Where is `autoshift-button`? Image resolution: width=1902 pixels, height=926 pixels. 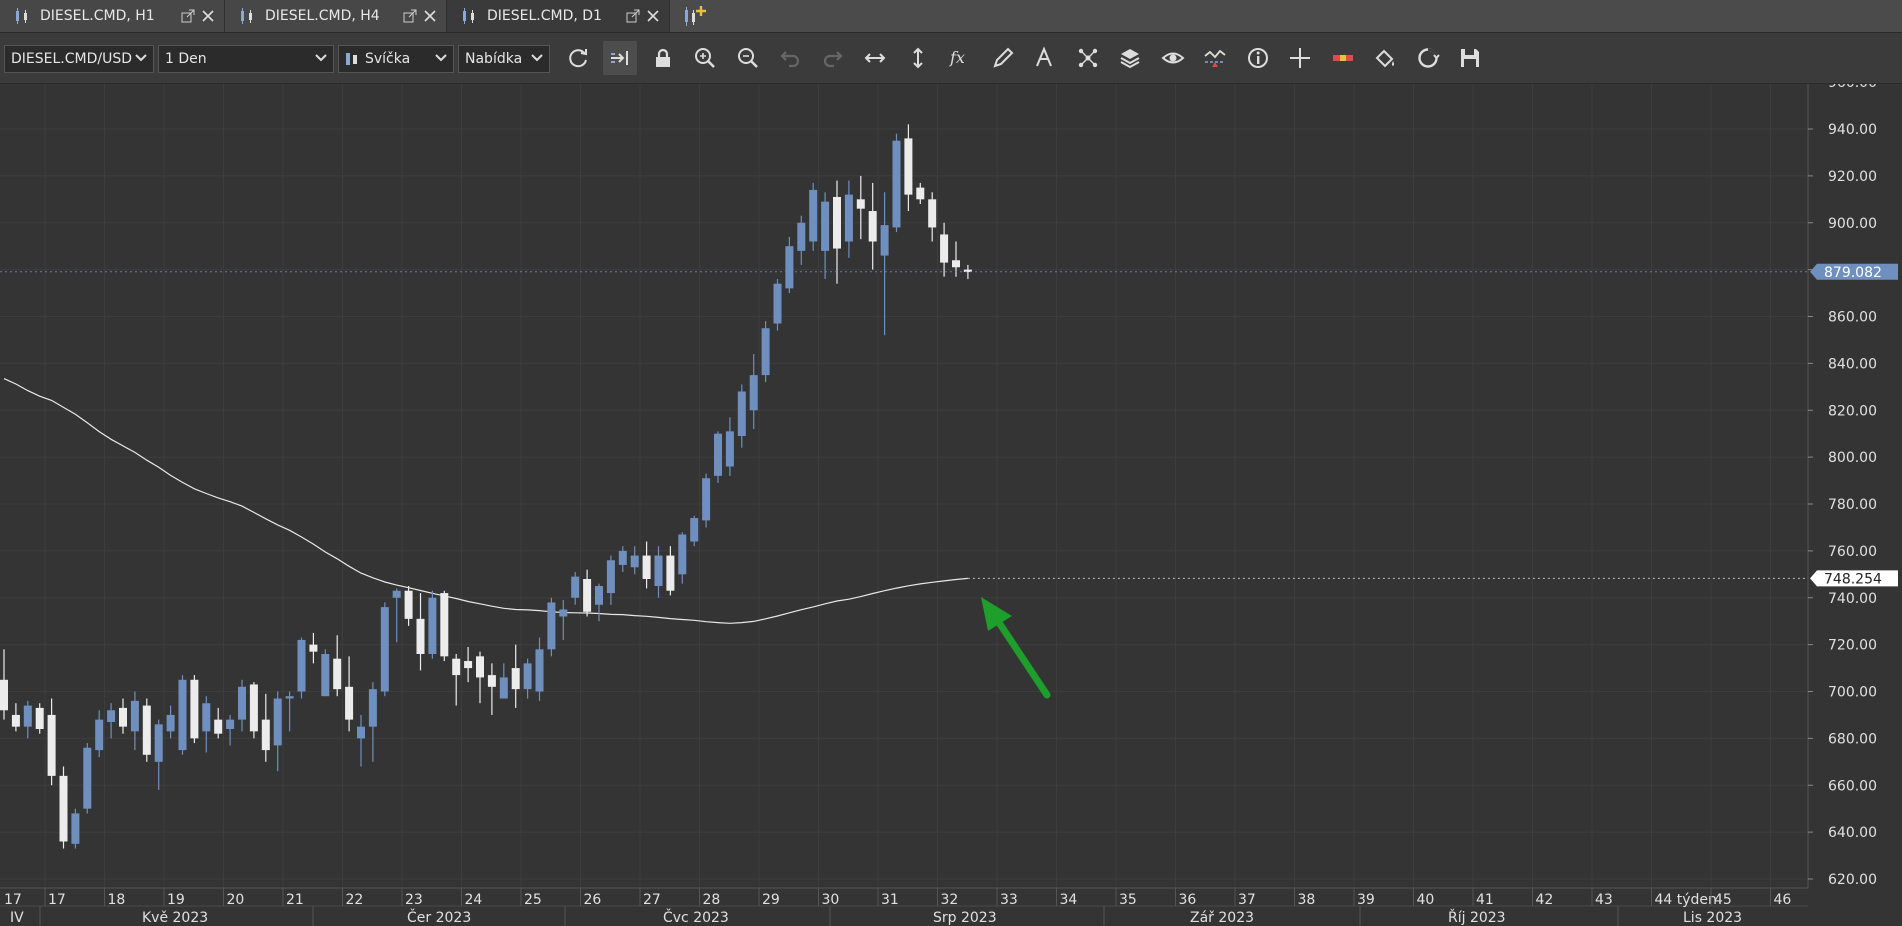
autoshift-button is located at coordinates (620, 58).